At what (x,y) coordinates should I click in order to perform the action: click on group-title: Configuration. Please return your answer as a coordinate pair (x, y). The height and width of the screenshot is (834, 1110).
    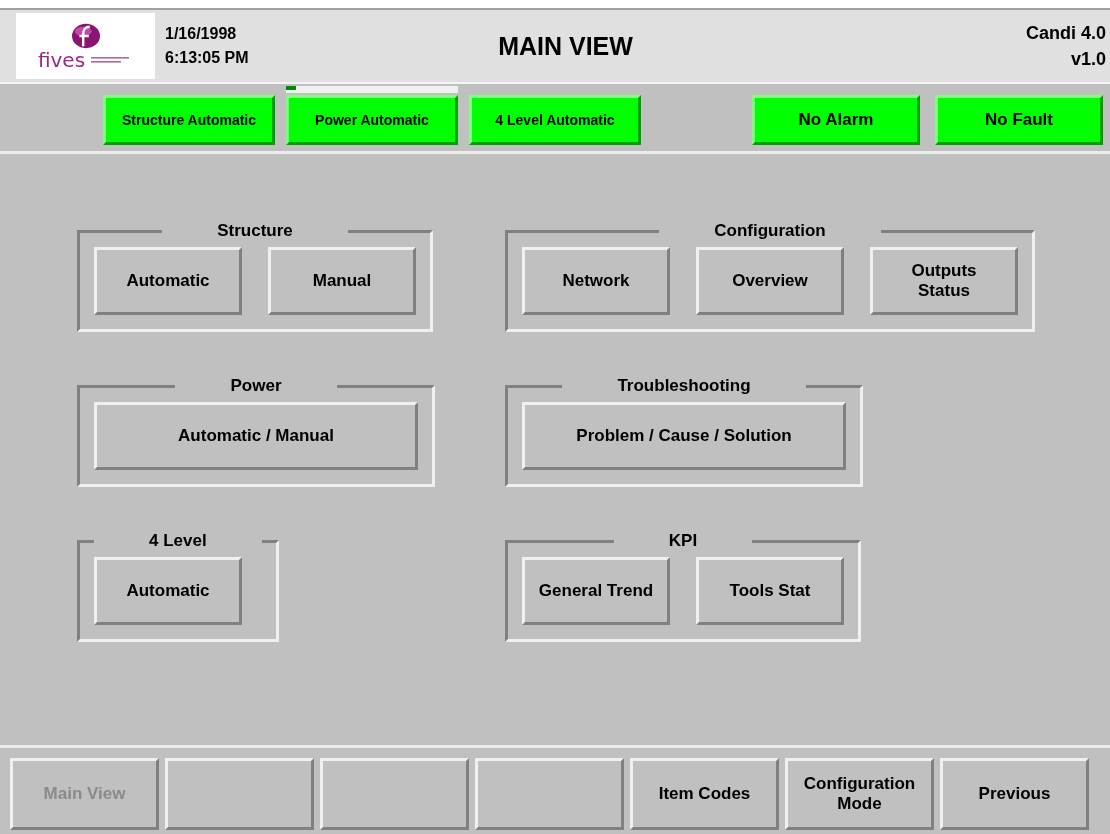
    Looking at the image, I should click on (770, 231).